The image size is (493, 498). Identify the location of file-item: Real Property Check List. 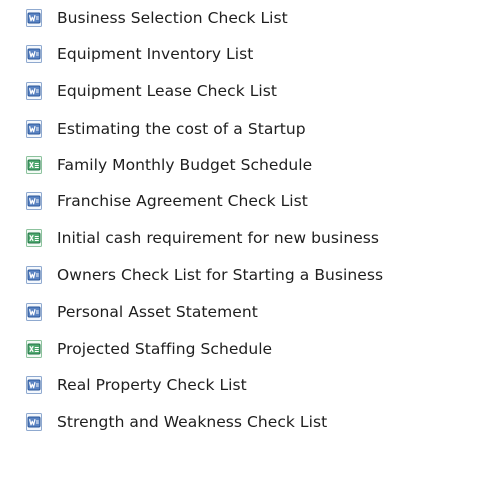
(135, 385).